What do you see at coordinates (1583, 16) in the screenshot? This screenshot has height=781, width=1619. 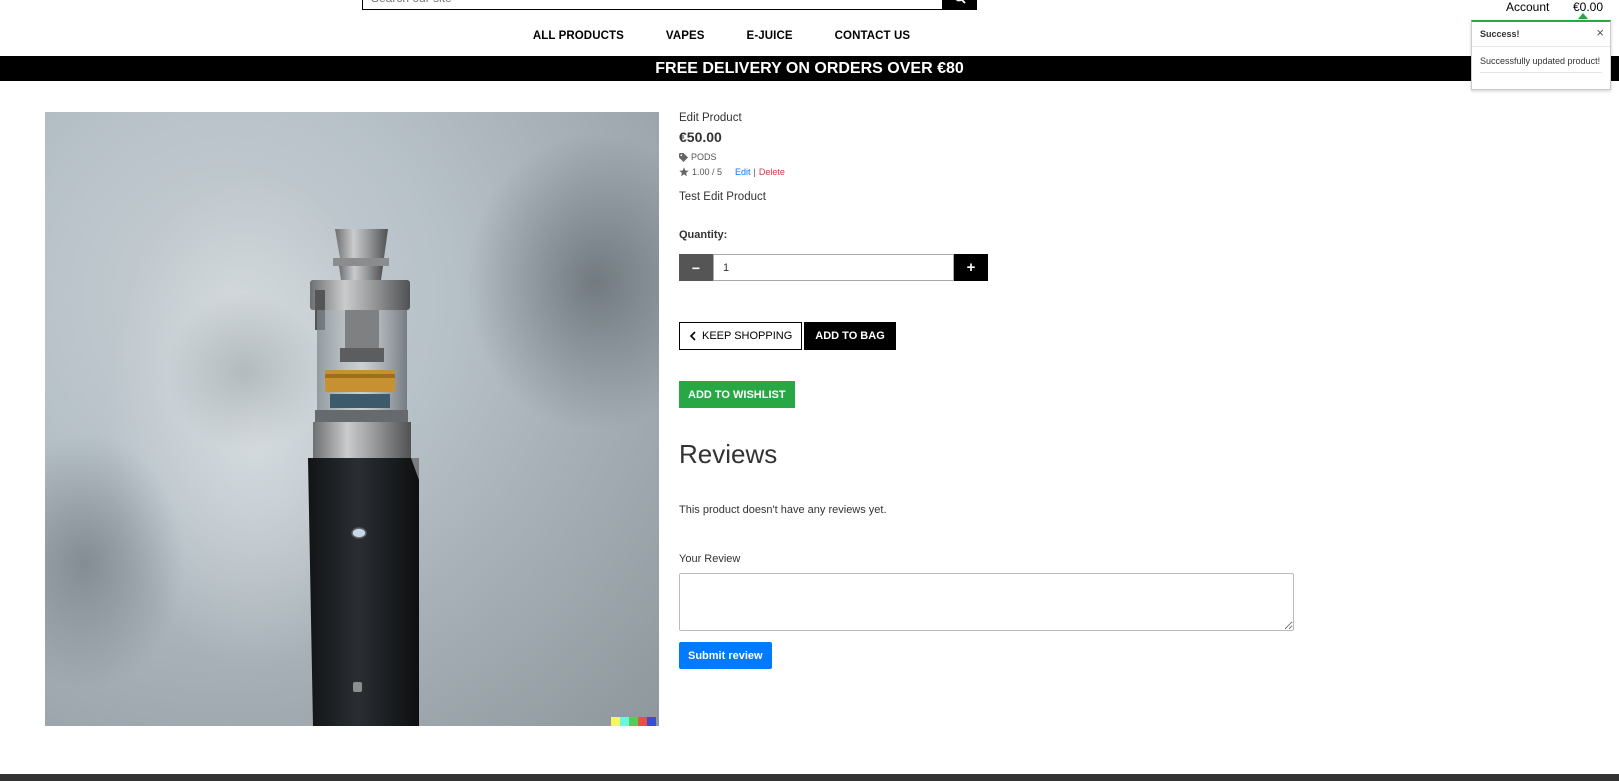 I see `toast-arrow` at bounding box center [1583, 16].